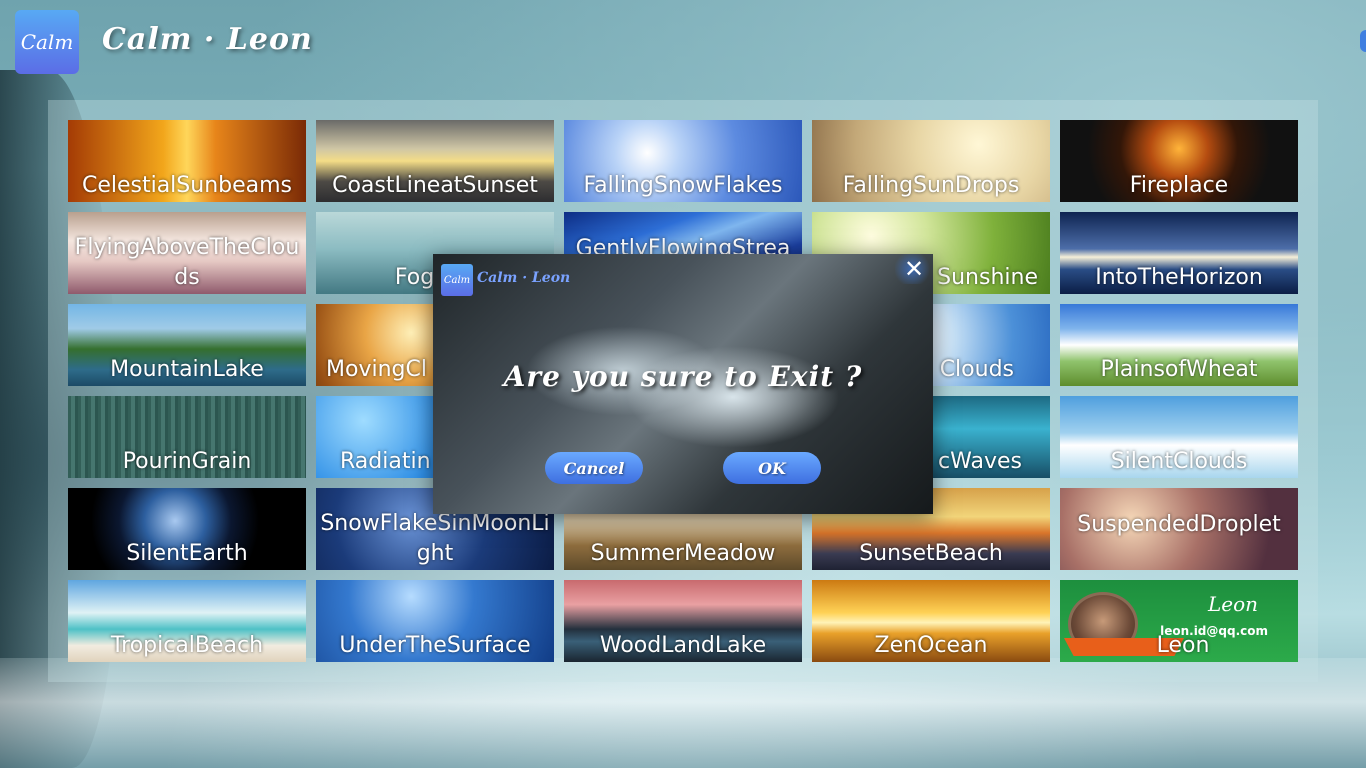 This screenshot has height=768, width=1366. Describe the element at coordinates (683, 185) in the screenshot. I see `scene-tile-label: FallingSnowFlakes` at that location.